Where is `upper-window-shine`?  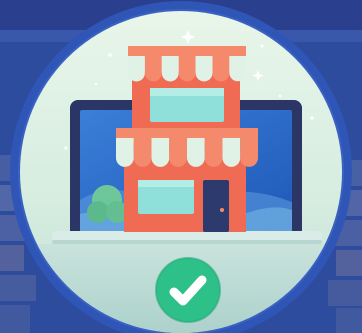
upper-window-shine is located at coordinates (187, 92).